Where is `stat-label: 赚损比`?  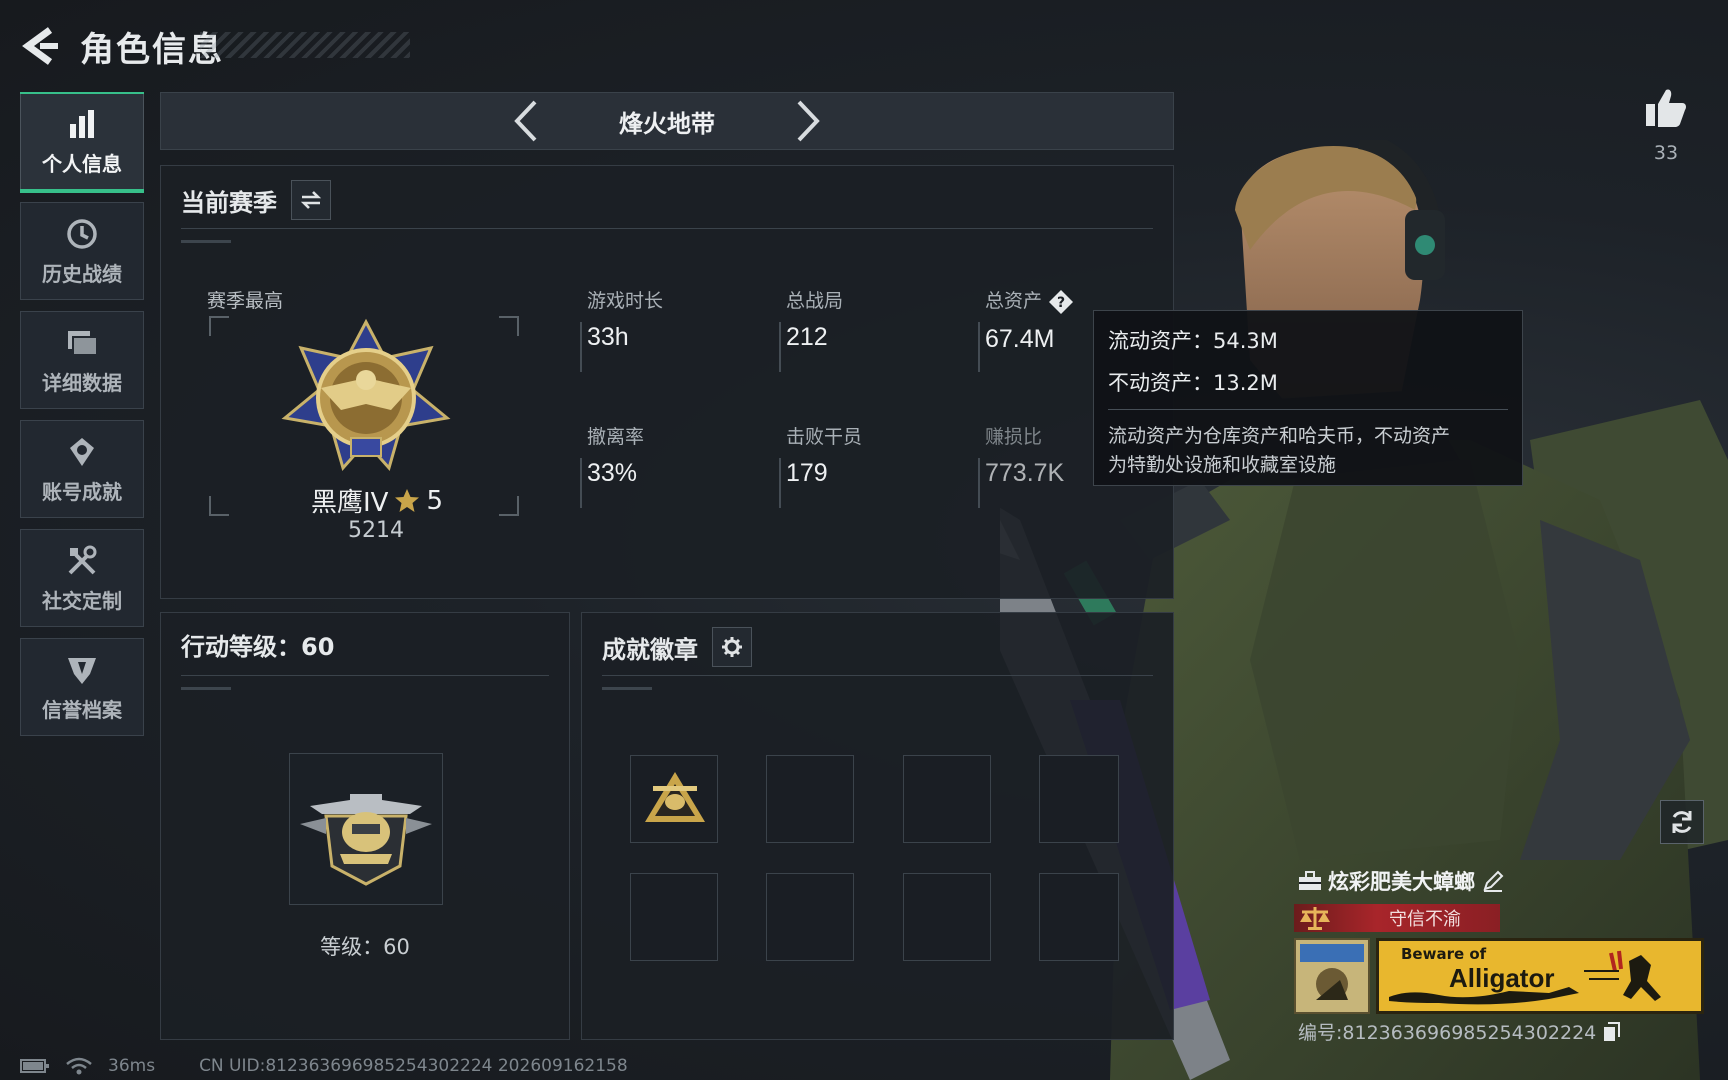
stat-label: 赚损比 is located at coordinates (1014, 437).